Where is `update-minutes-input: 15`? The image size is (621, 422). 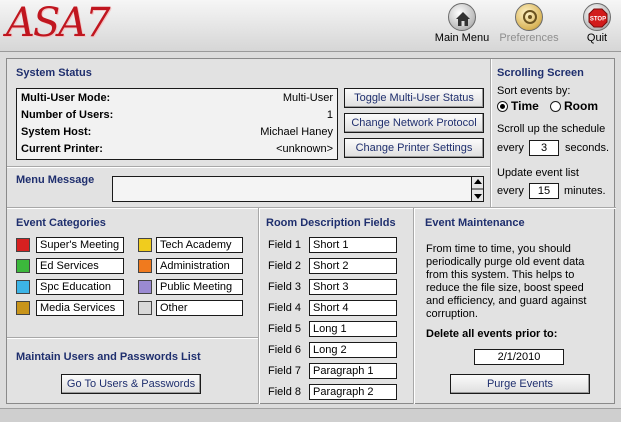 update-minutes-input: 15 is located at coordinates (544, 191).